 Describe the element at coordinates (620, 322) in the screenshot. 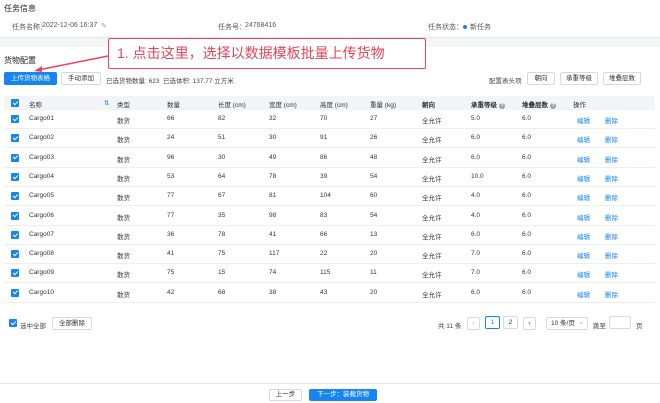

I see `jump-page-input` at that location.